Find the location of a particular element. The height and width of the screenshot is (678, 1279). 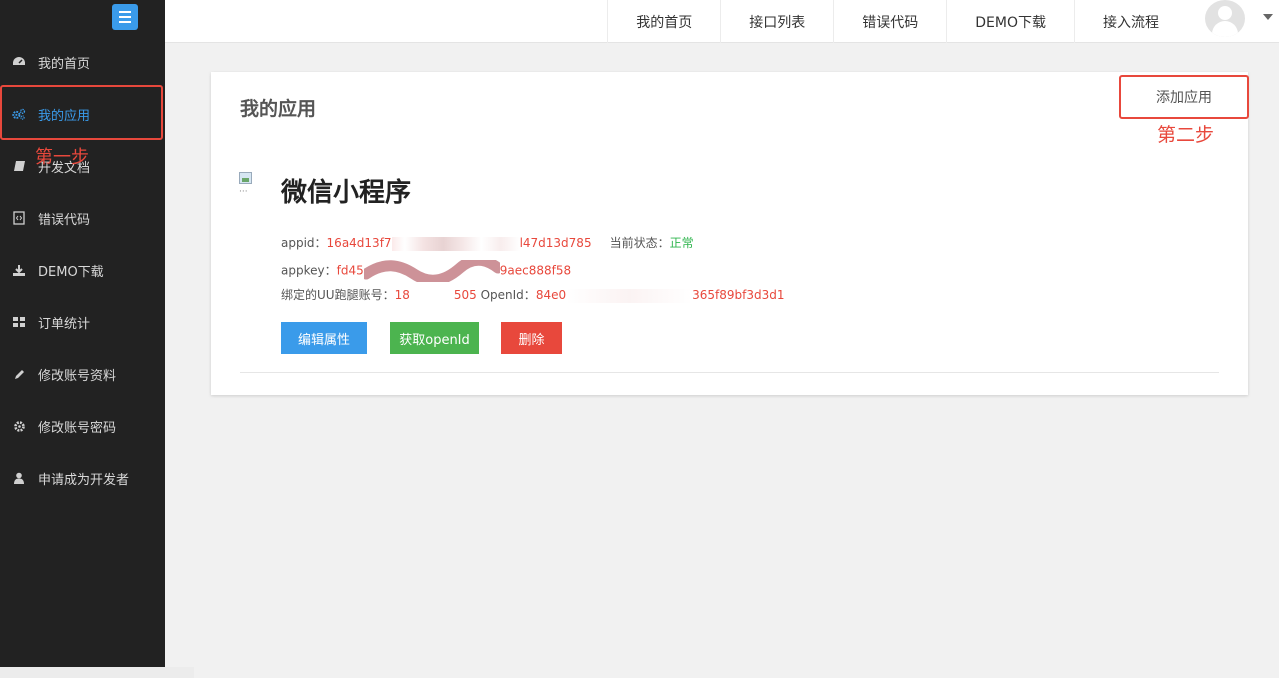

sidebar-item-label: 申请成为开发者 is located at coordinates (84, 480).